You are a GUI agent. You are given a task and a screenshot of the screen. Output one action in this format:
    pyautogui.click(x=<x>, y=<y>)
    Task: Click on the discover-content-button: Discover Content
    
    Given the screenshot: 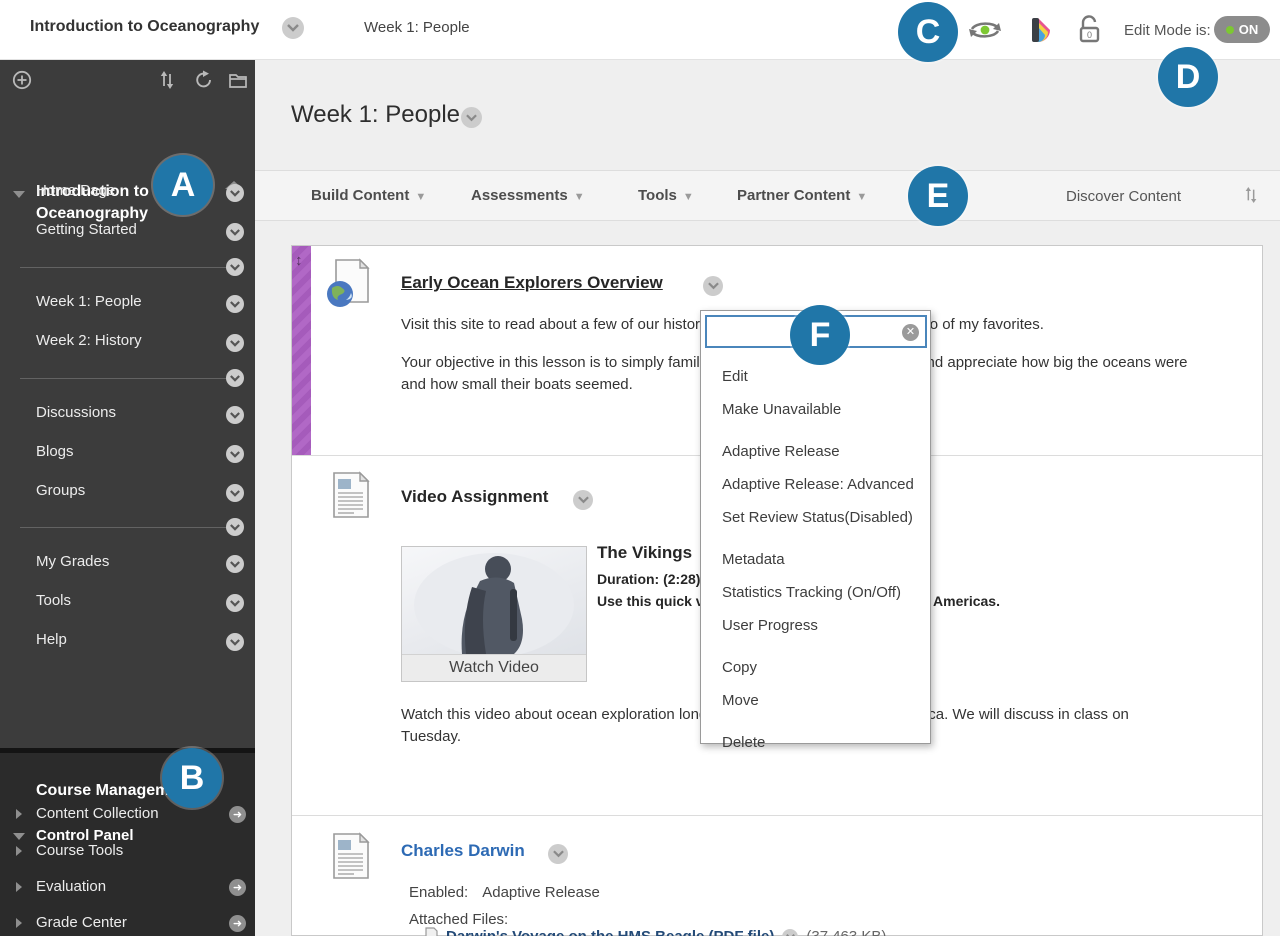 What is the action you would take?
    pyautogui.click(x=1123, y=196)
    